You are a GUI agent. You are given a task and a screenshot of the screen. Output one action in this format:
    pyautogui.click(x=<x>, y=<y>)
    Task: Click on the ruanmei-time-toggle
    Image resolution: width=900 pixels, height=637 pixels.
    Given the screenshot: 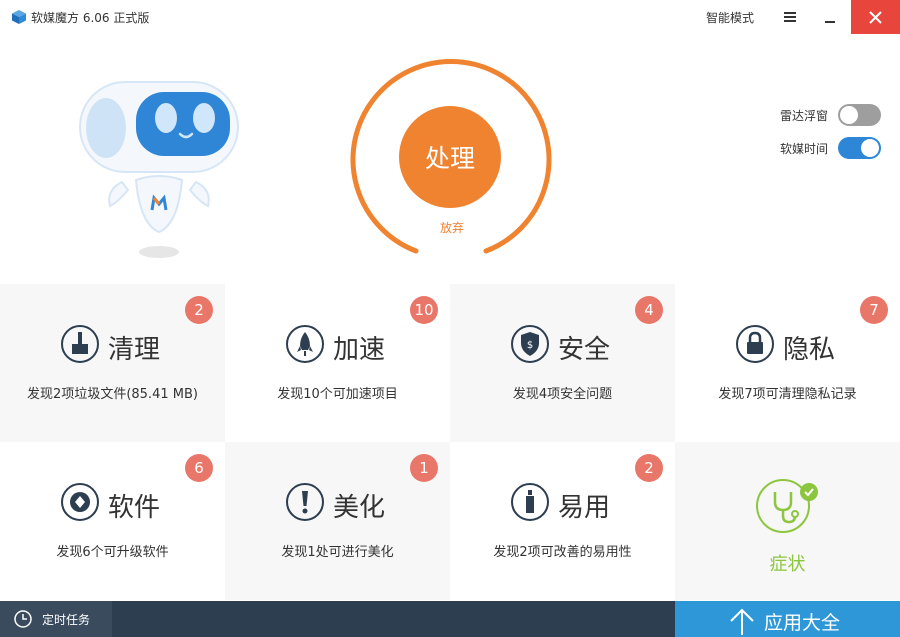 What is the action you would take?
    pyautogui.click(x=859, y=148)
    